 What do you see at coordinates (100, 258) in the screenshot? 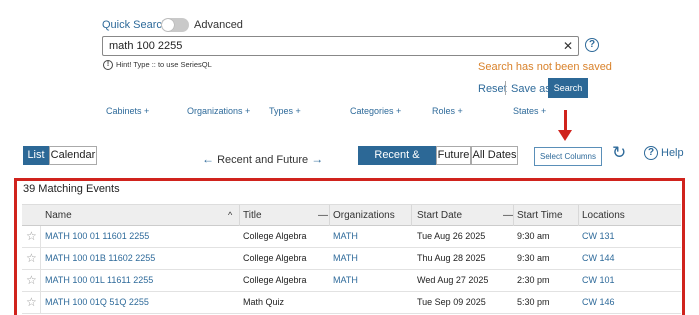
I see `event-name-link: MATH 100 01B 11602 2255` at bounding box center [100, 258].